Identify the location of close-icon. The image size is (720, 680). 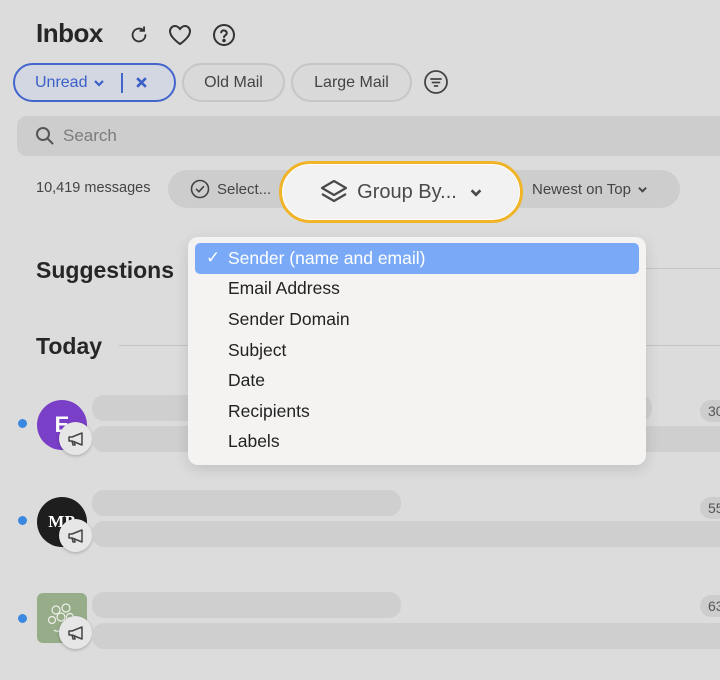
(141, 82).